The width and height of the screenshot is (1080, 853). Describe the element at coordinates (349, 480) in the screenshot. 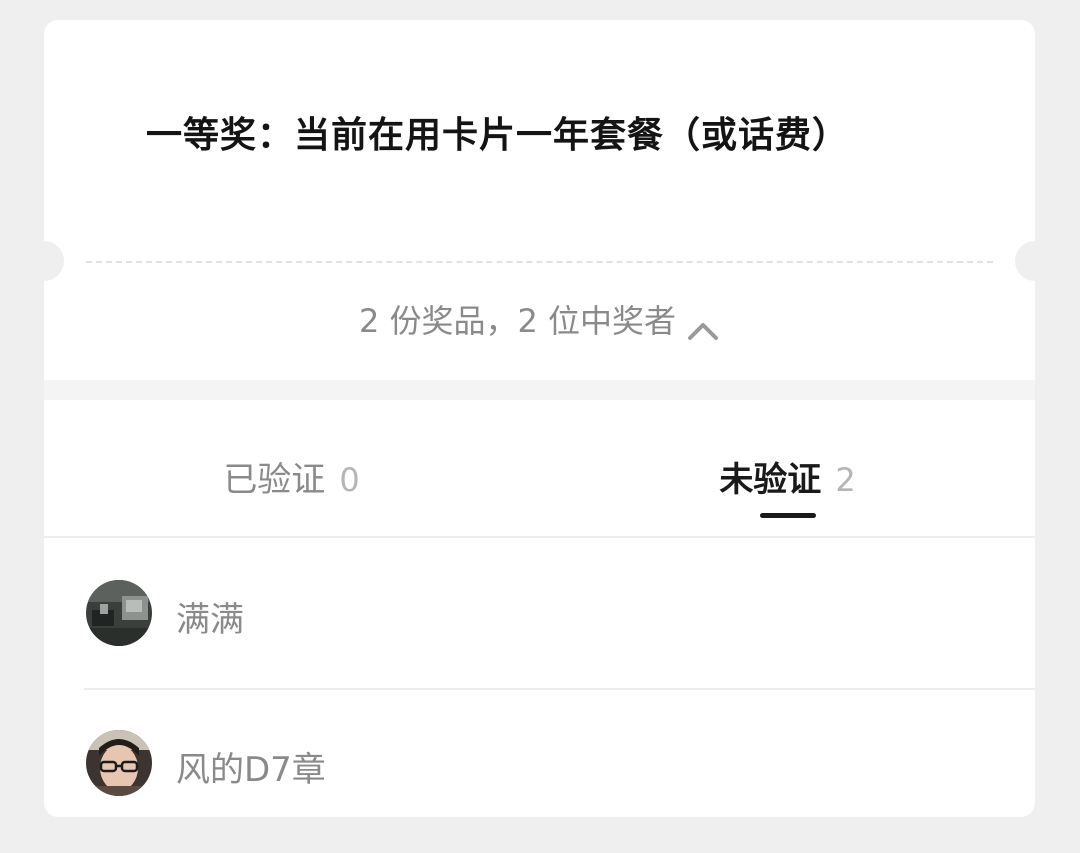

I see `tab-verified-count: 0` at that location.